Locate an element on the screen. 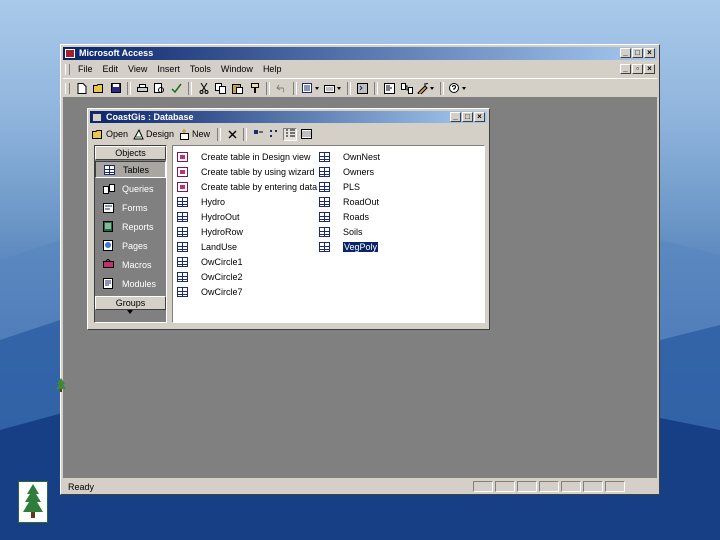  new-file-icon is located at coordinates (81, 88).